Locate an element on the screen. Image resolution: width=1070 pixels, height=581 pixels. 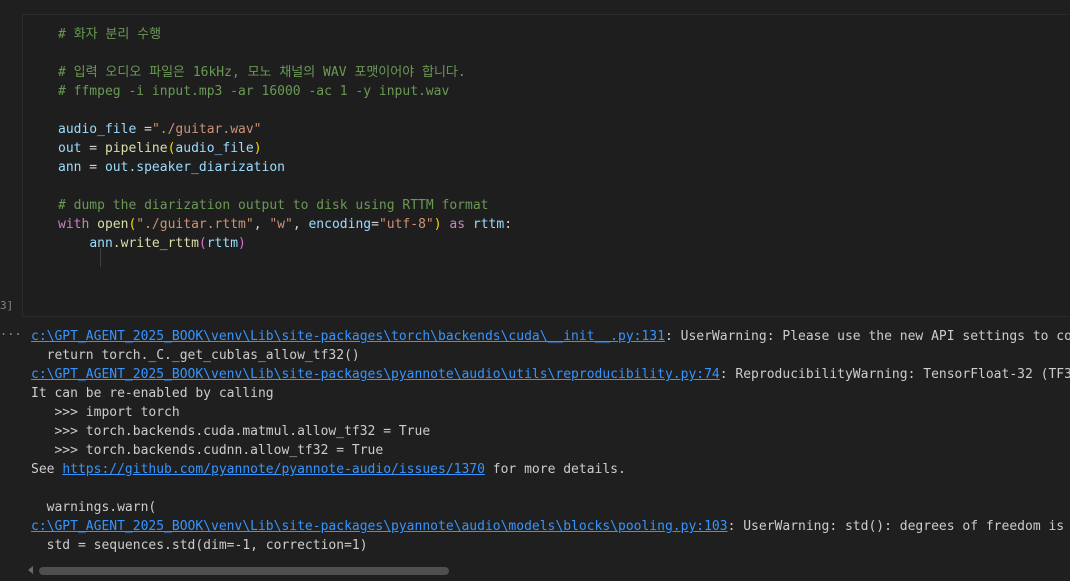
string-token: "./guitar.rttm" is located at coordinates (195, 224).